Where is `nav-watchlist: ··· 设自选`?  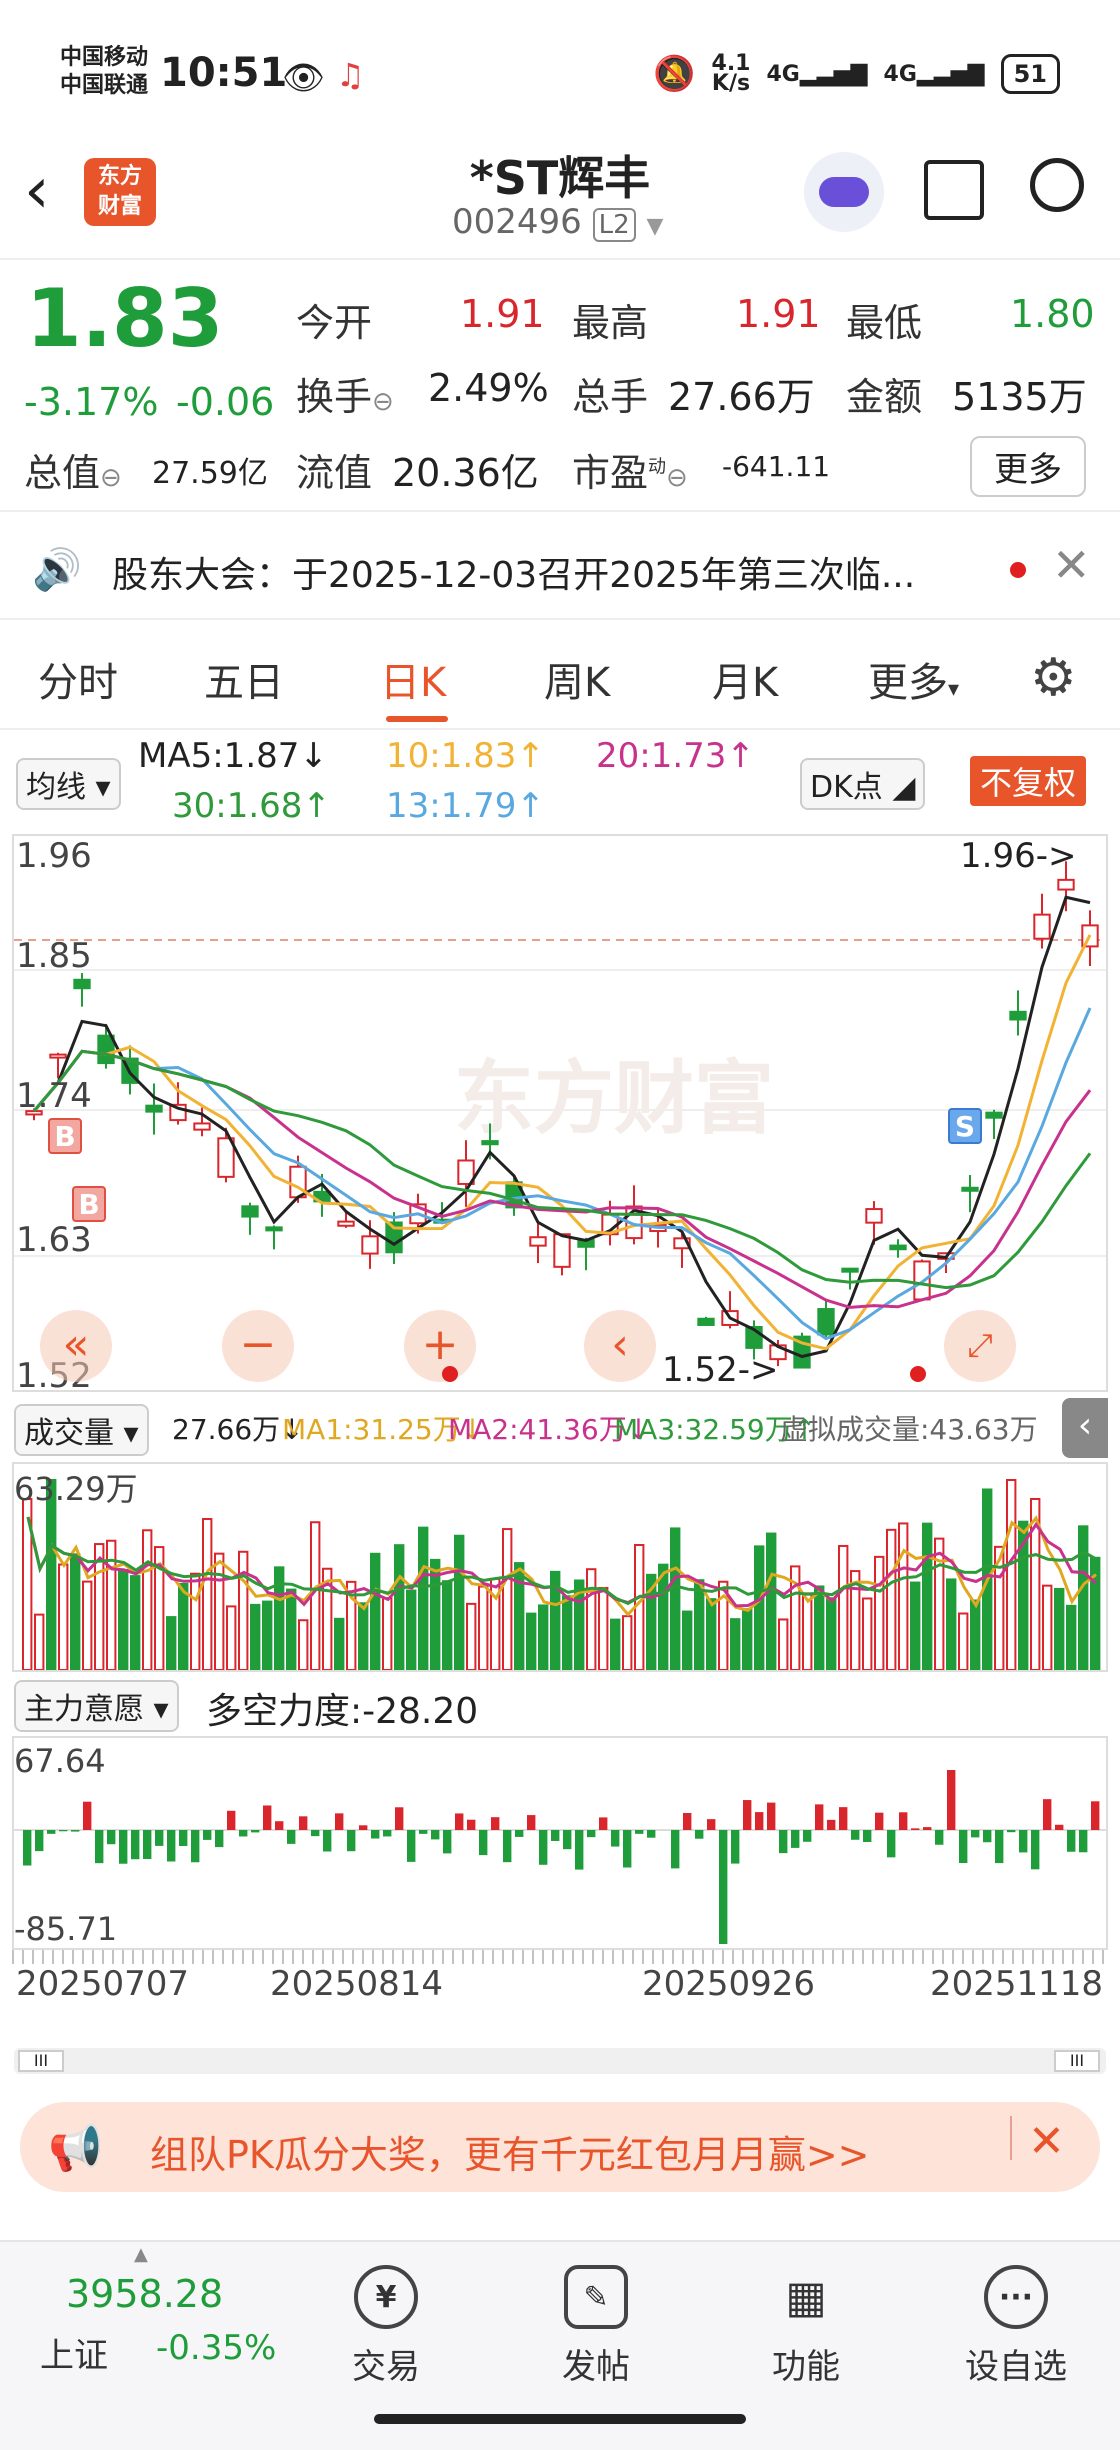 nav-watchlist: ··· 设自选 is located at coordinates (1016, 2326).